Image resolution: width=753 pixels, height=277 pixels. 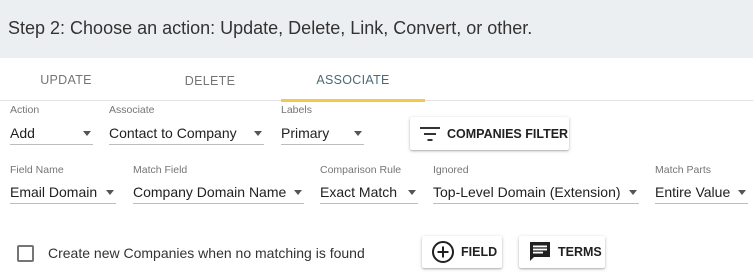 I want to click on terms-button: TERMS, so click(x=562, y=252).